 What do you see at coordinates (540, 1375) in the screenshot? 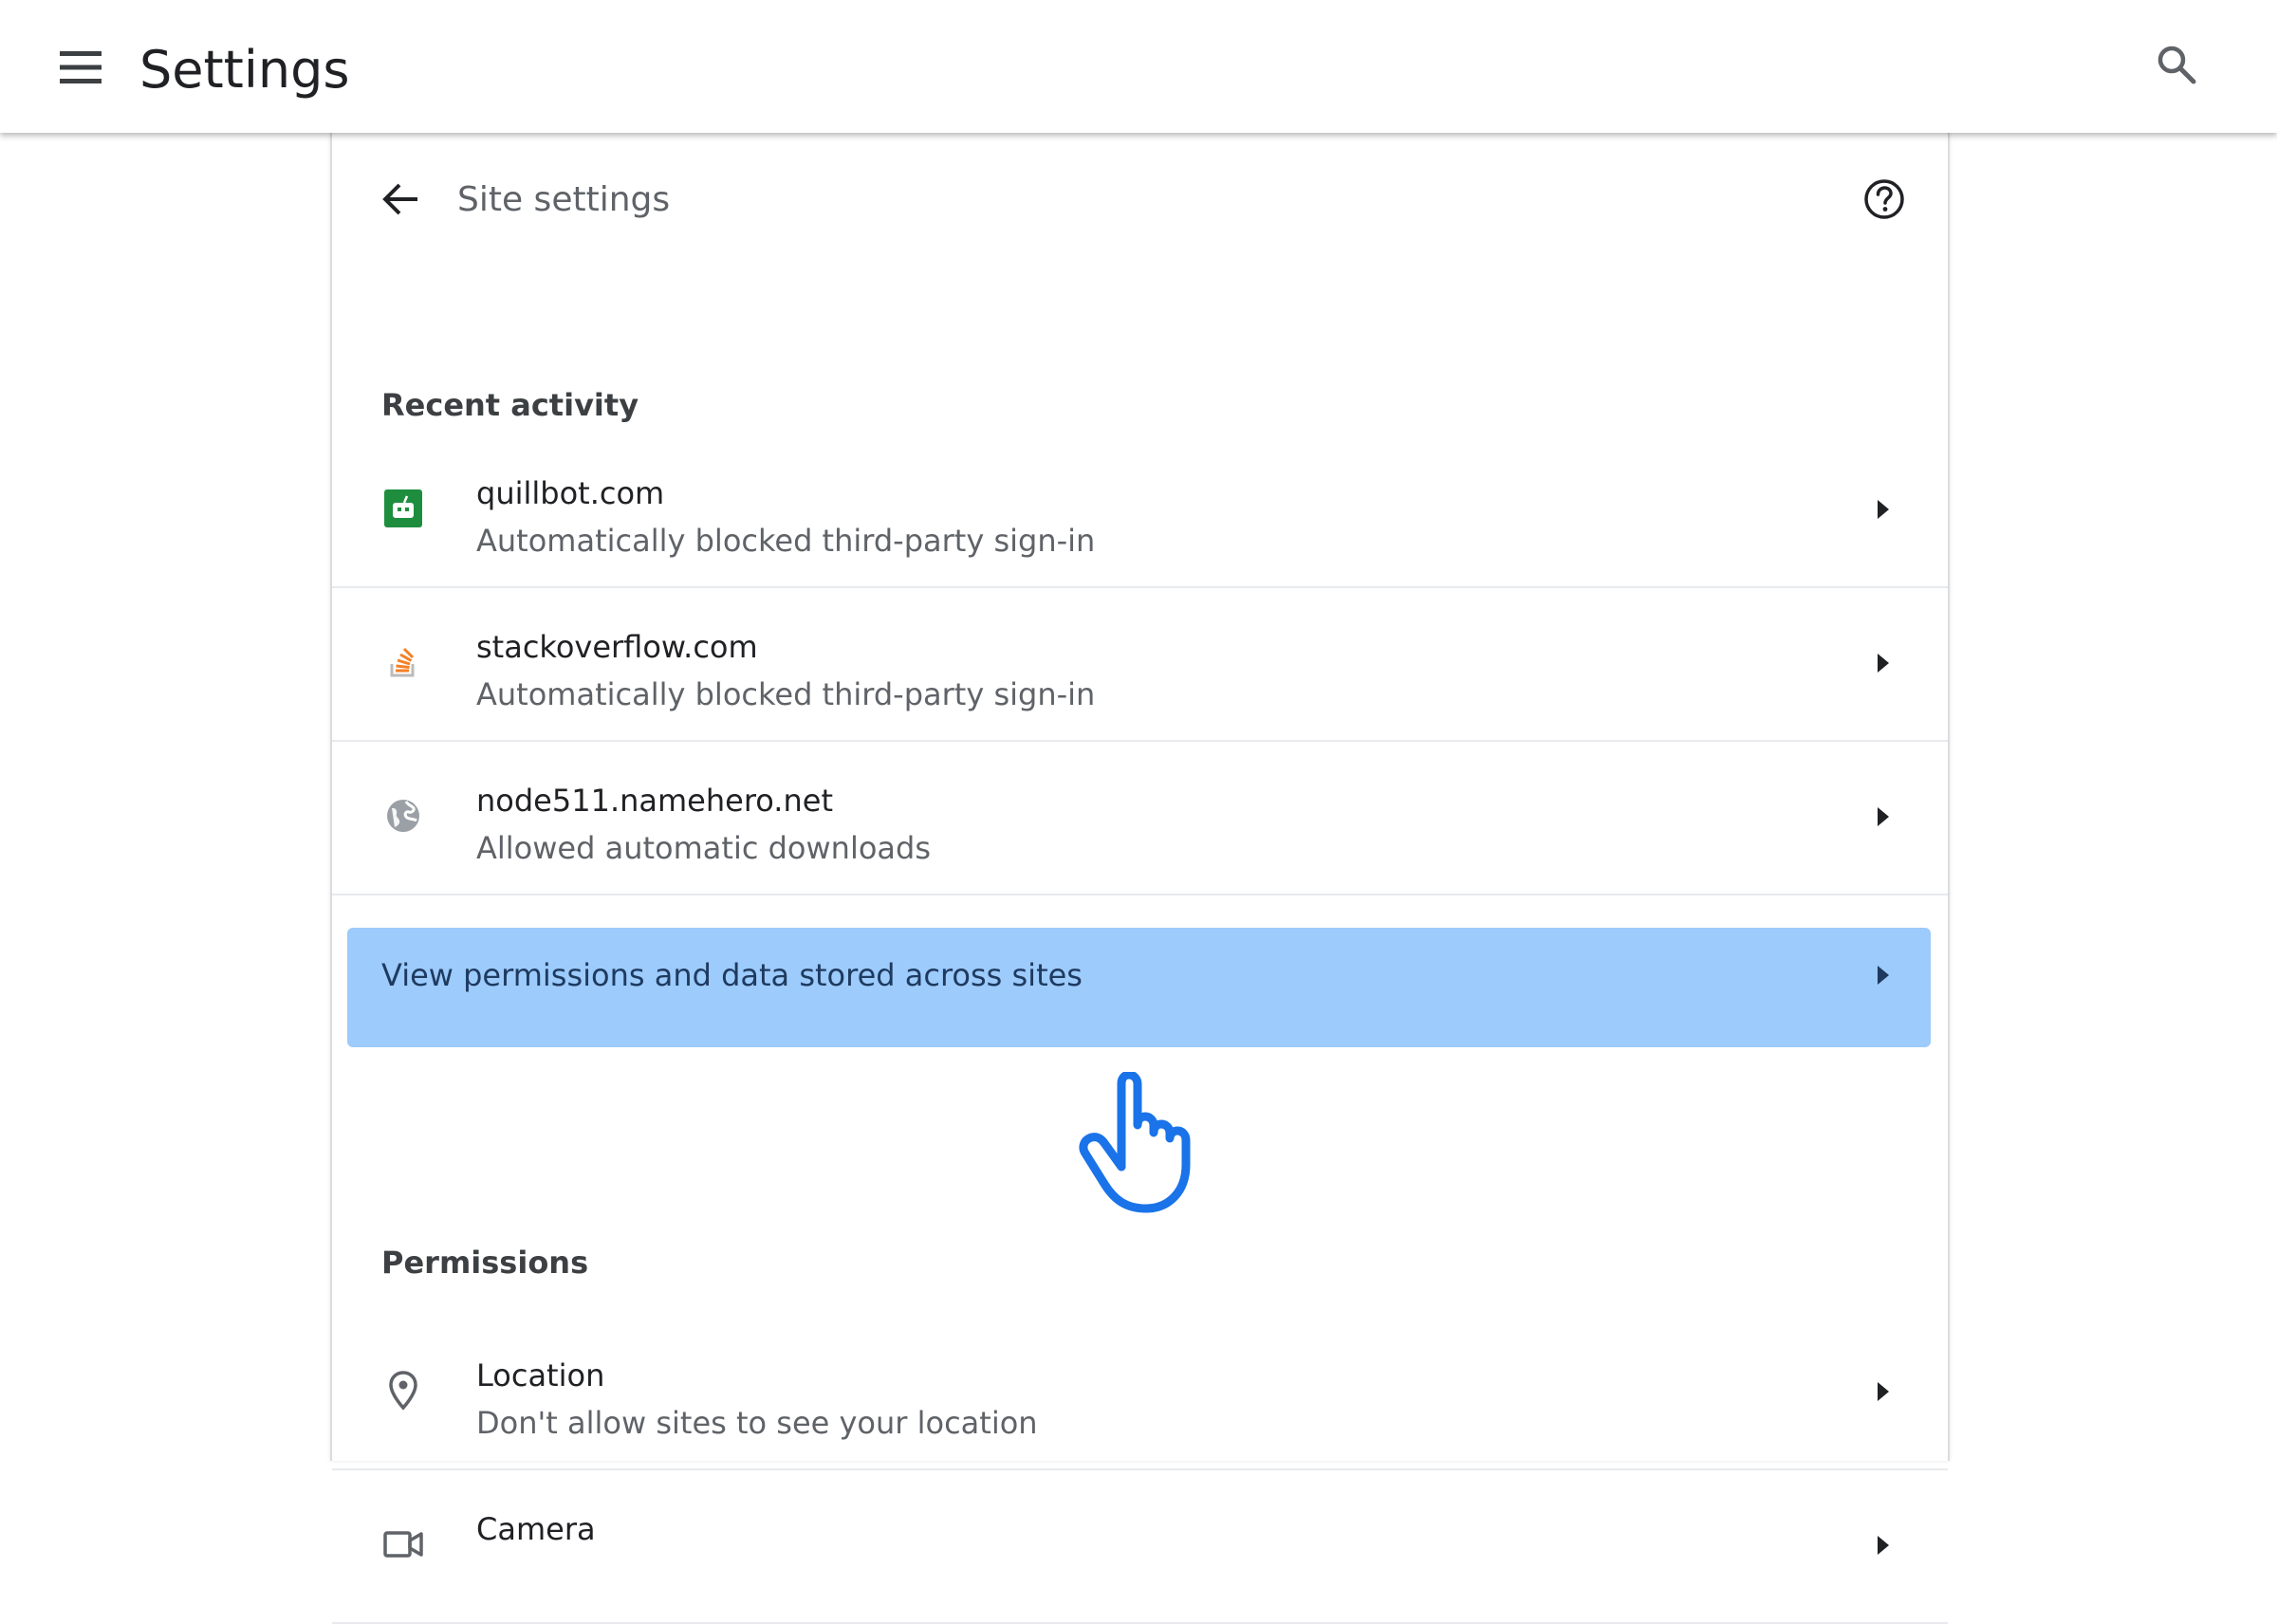
I see `permission-name: Location` at bounding box center [540, 1375].